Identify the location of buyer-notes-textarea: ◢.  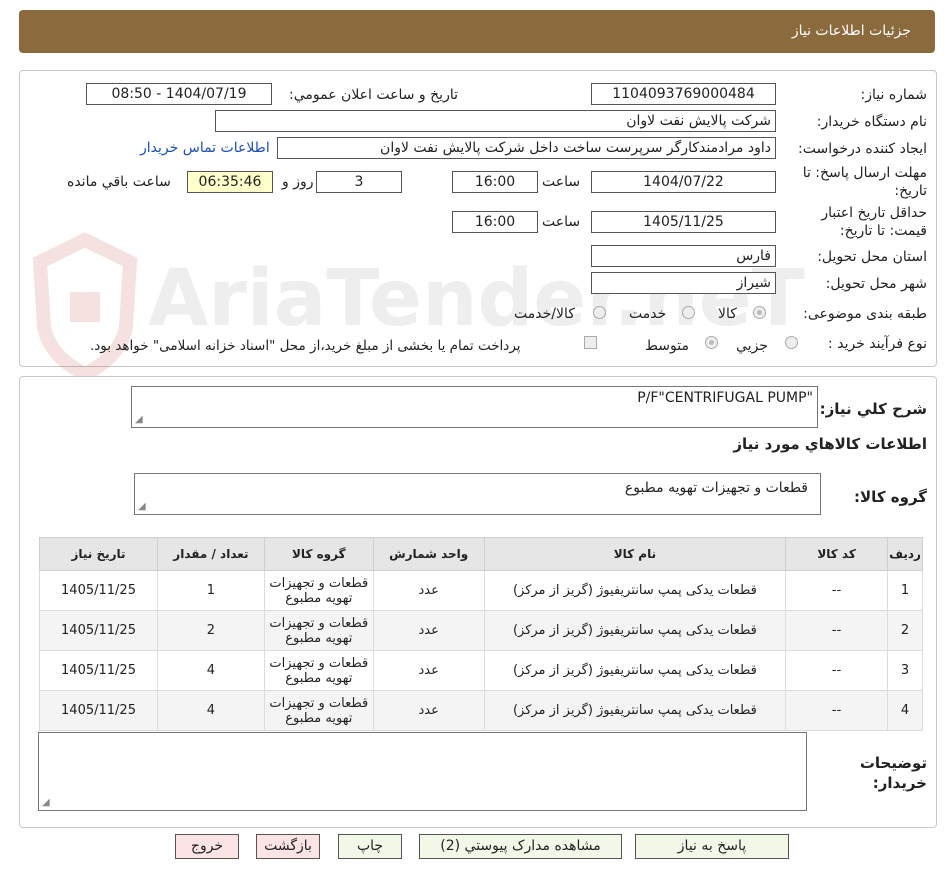
(422, 771).